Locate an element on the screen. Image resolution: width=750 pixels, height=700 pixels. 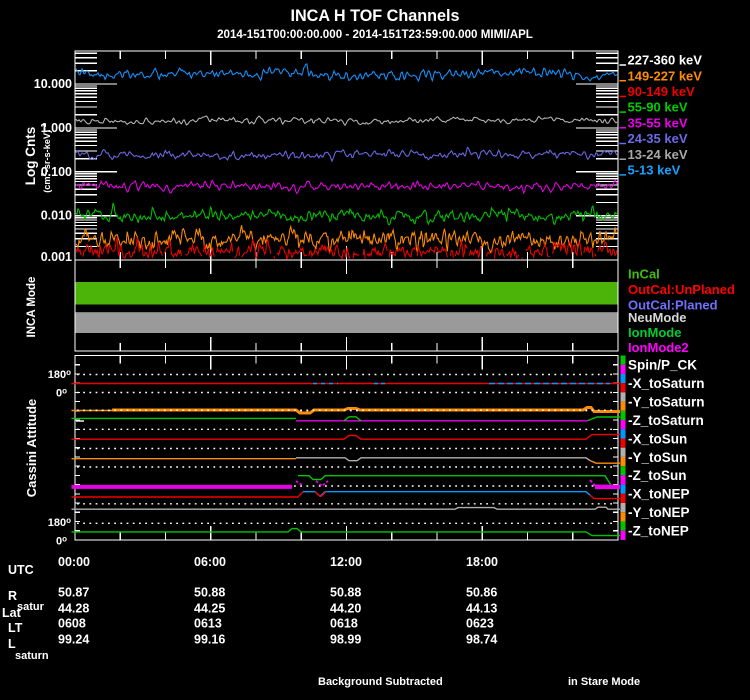
svg-text: 50.87 is located at coordinates (73, 593).